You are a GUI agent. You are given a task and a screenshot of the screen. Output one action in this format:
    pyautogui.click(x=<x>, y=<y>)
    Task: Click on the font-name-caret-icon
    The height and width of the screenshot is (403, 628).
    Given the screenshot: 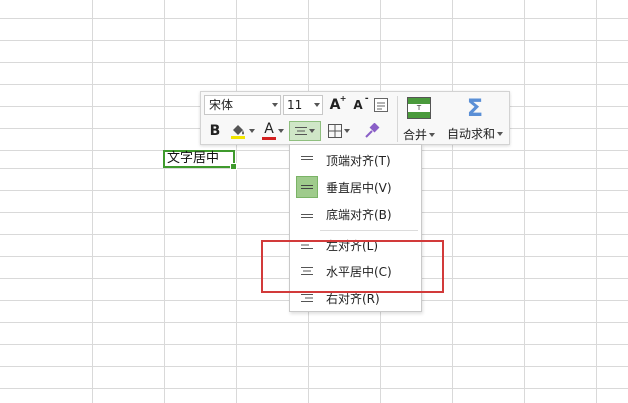 What is the action you would take?
    pyautogui.click(x=275, y=105)
    